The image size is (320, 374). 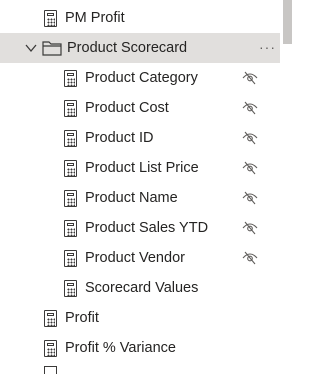 I want to click on field-item-product-sales-ytd: Product Sales YTD, so click(x=140, y=228).